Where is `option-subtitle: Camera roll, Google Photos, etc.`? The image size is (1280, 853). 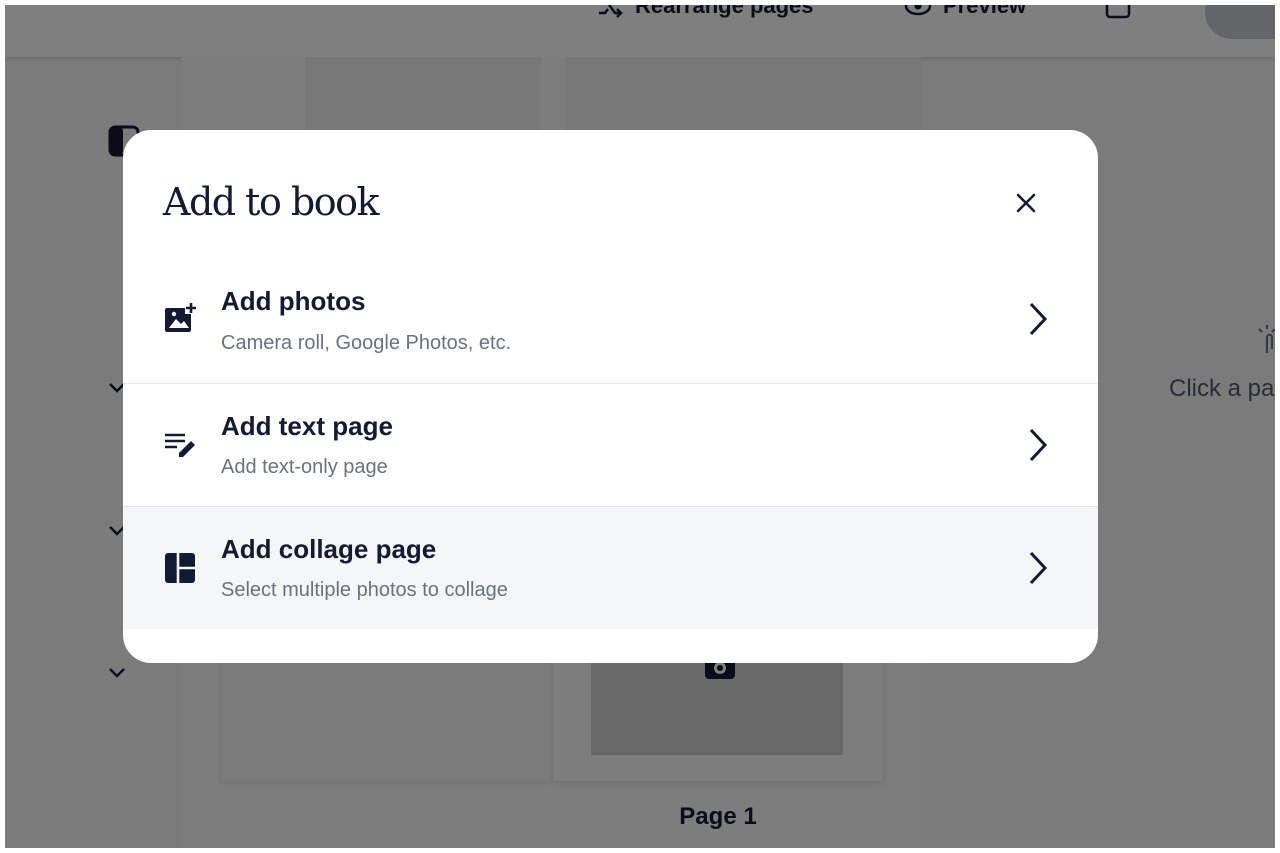 option-subtitle: Camera roll, Google Photos, etc. is located at coordinates (366, 343).